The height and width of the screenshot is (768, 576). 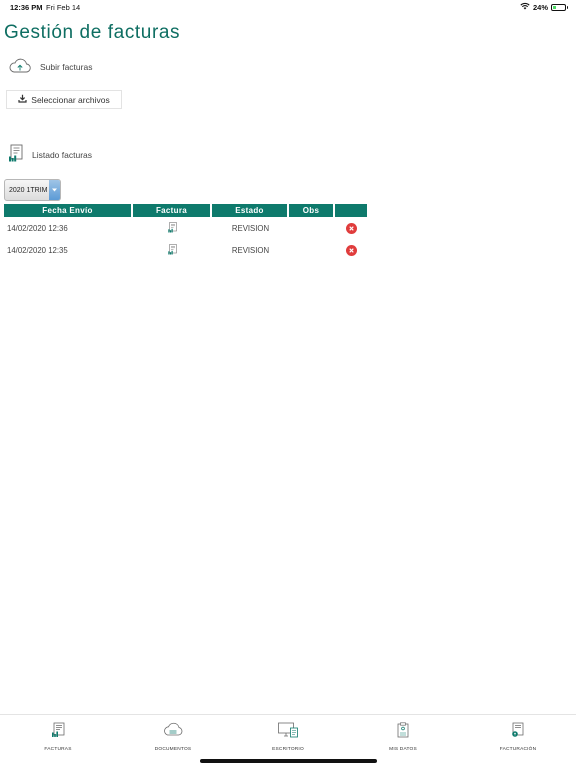 I want to click on status-date: Fri Feb 14, so click(x=63, y=7).